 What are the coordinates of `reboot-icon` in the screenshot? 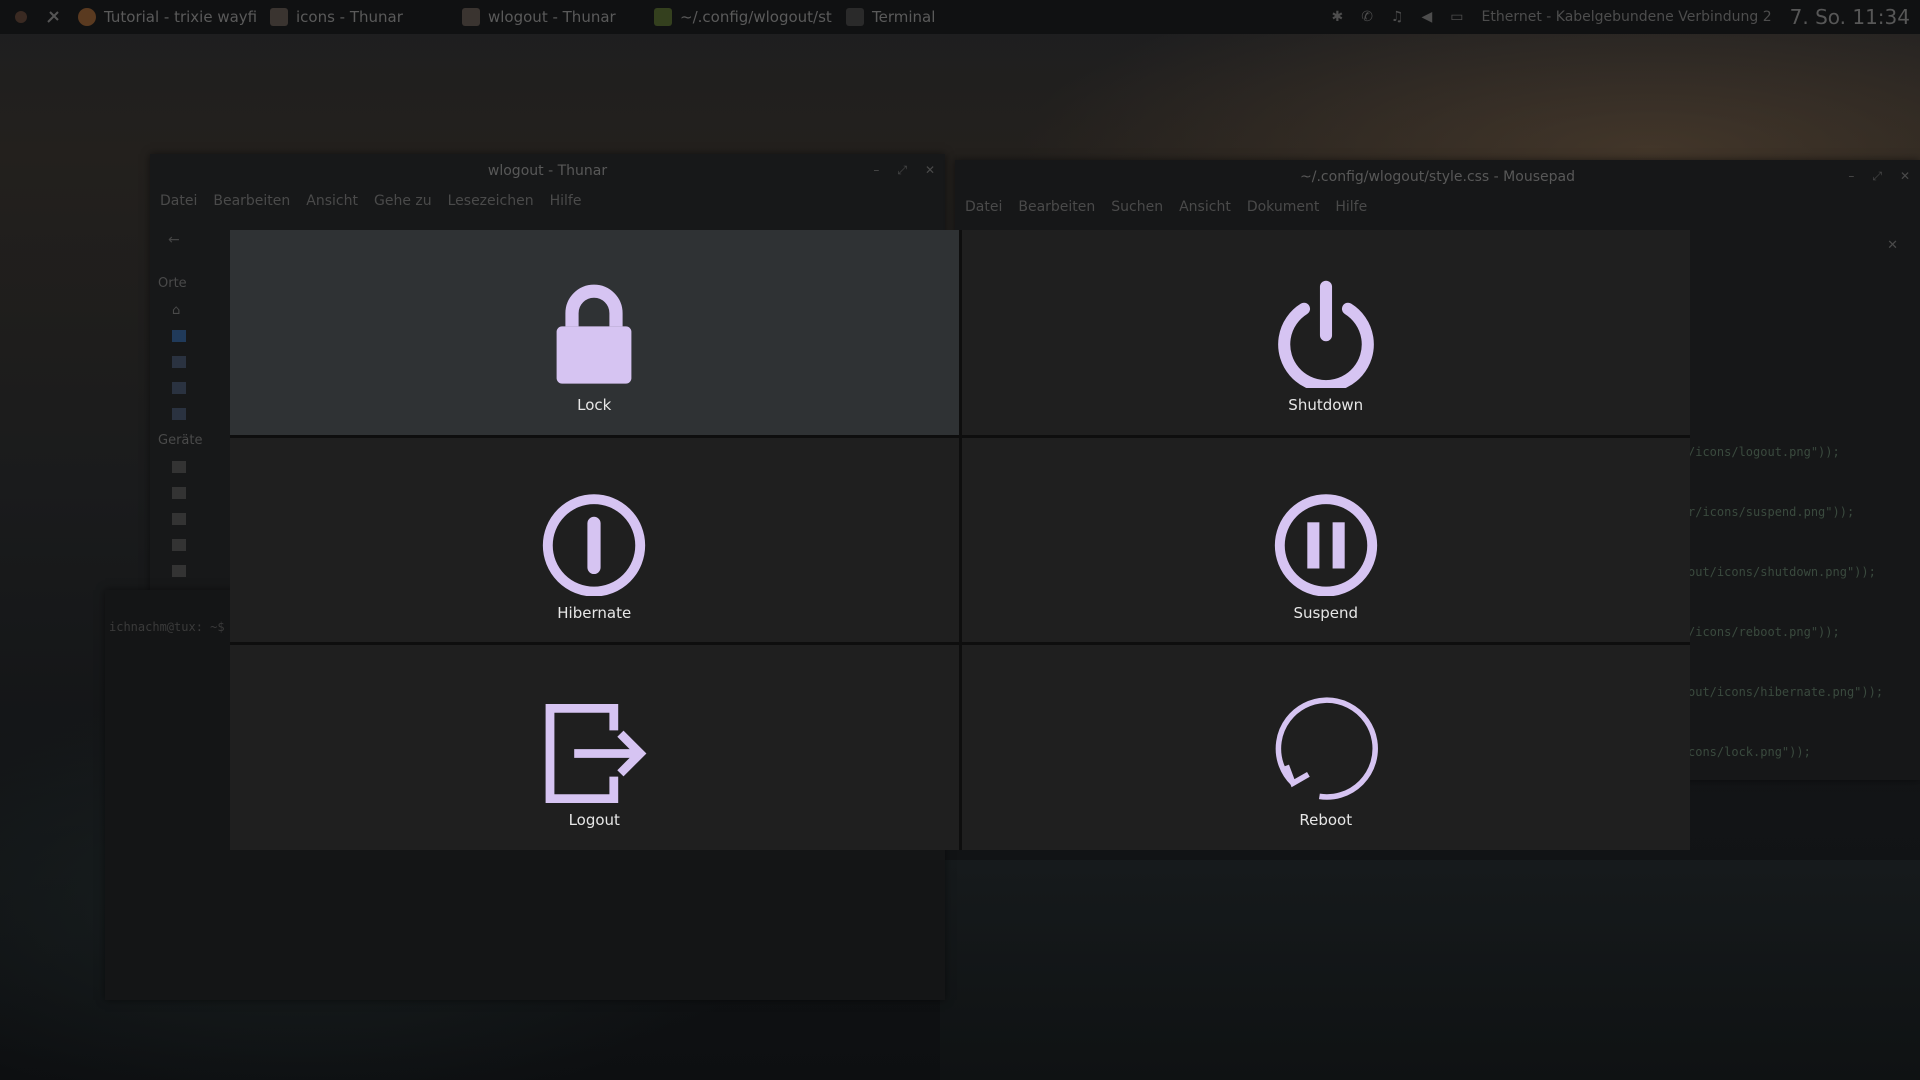 It's located at (1326, 749).